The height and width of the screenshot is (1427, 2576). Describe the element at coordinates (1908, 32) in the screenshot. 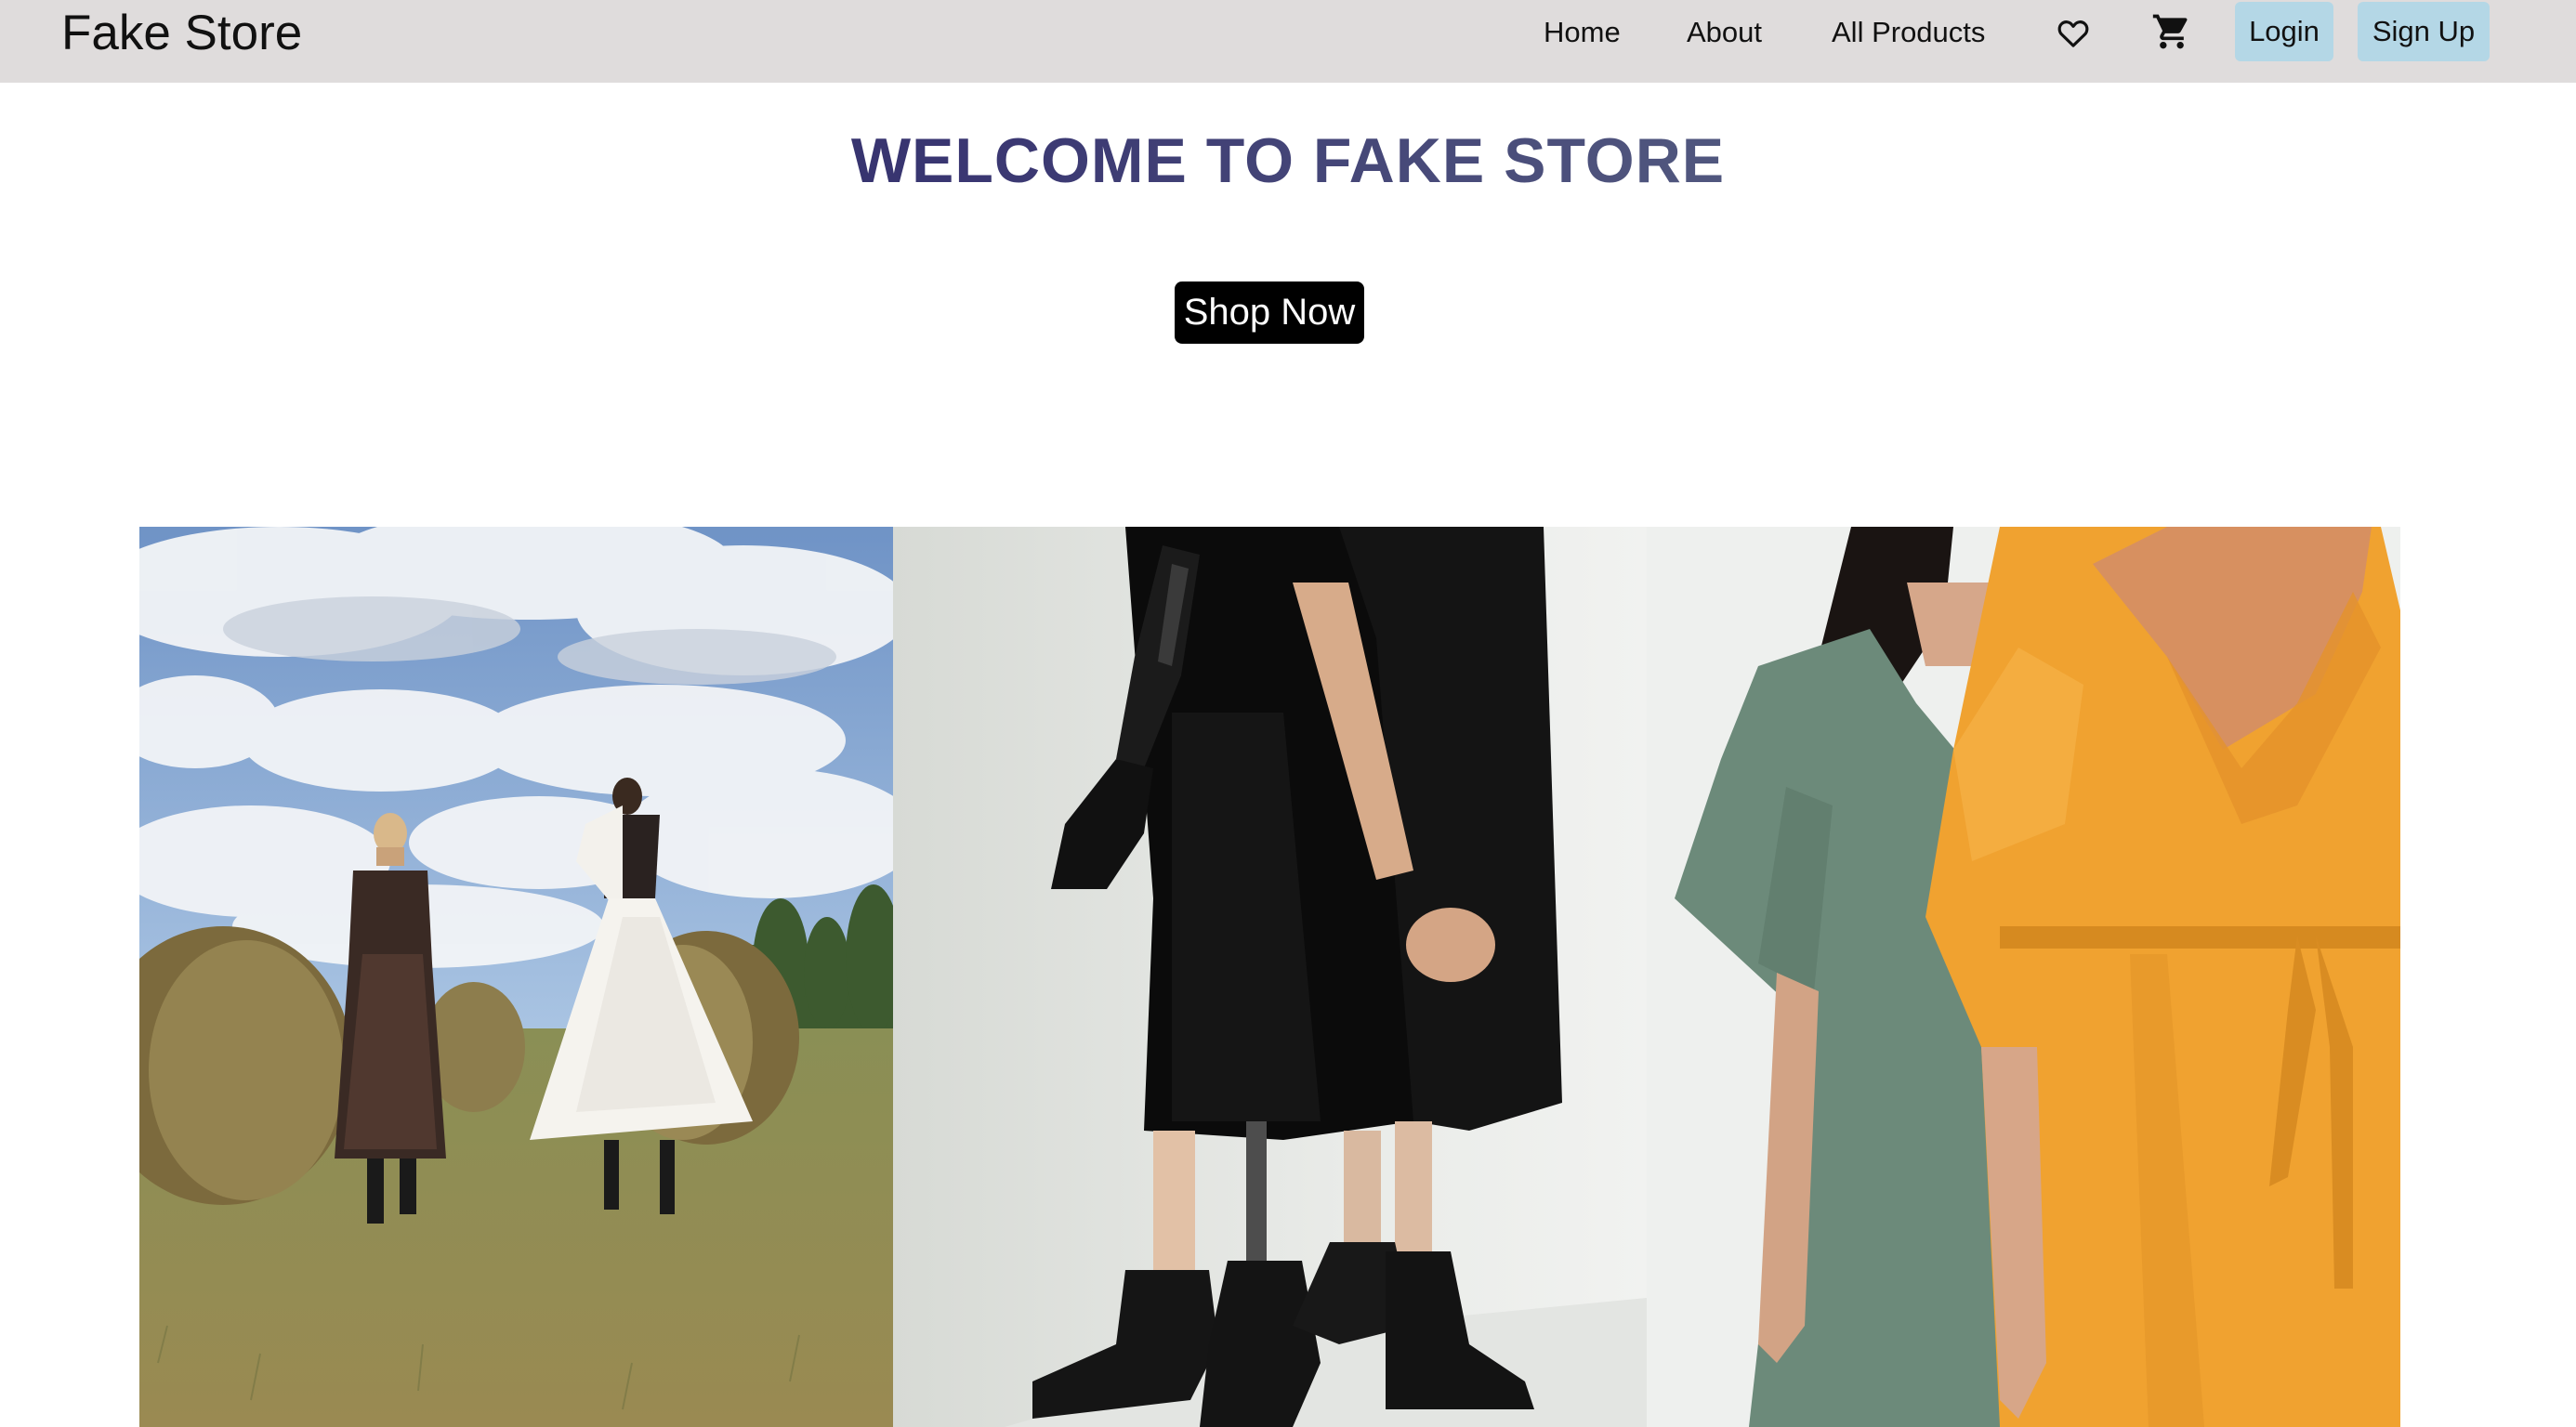

I see `nav-link-all-products: All Products` at that location.